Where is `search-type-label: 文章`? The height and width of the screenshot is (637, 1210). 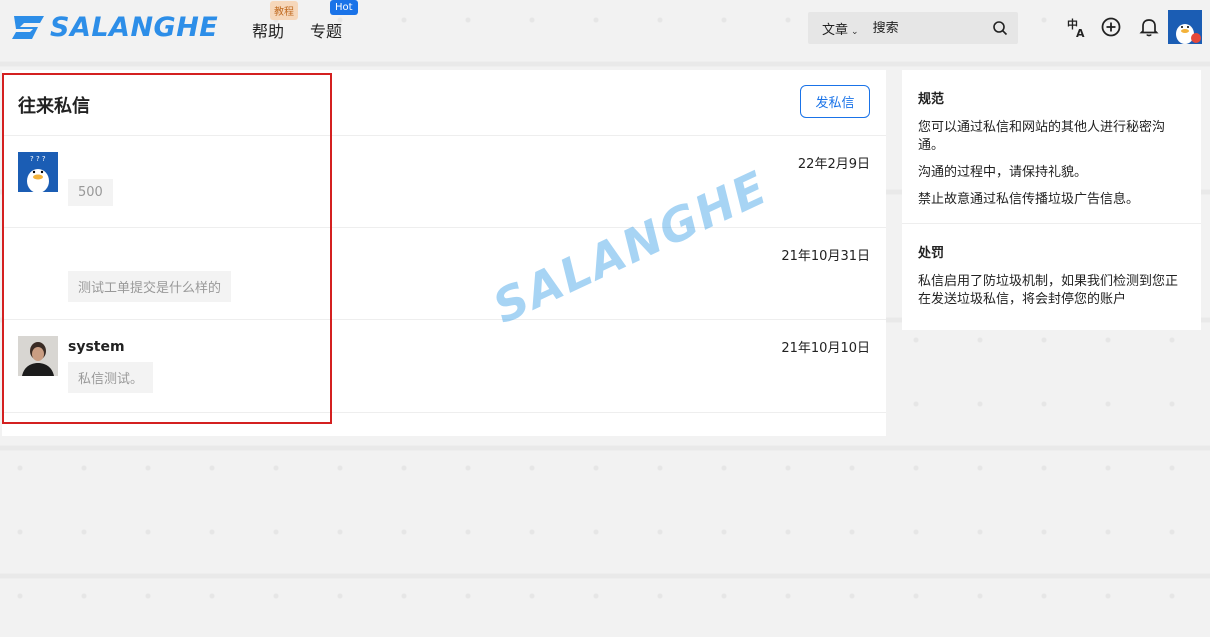 search-type-label: 文章 is located at coordinates (835, 30).